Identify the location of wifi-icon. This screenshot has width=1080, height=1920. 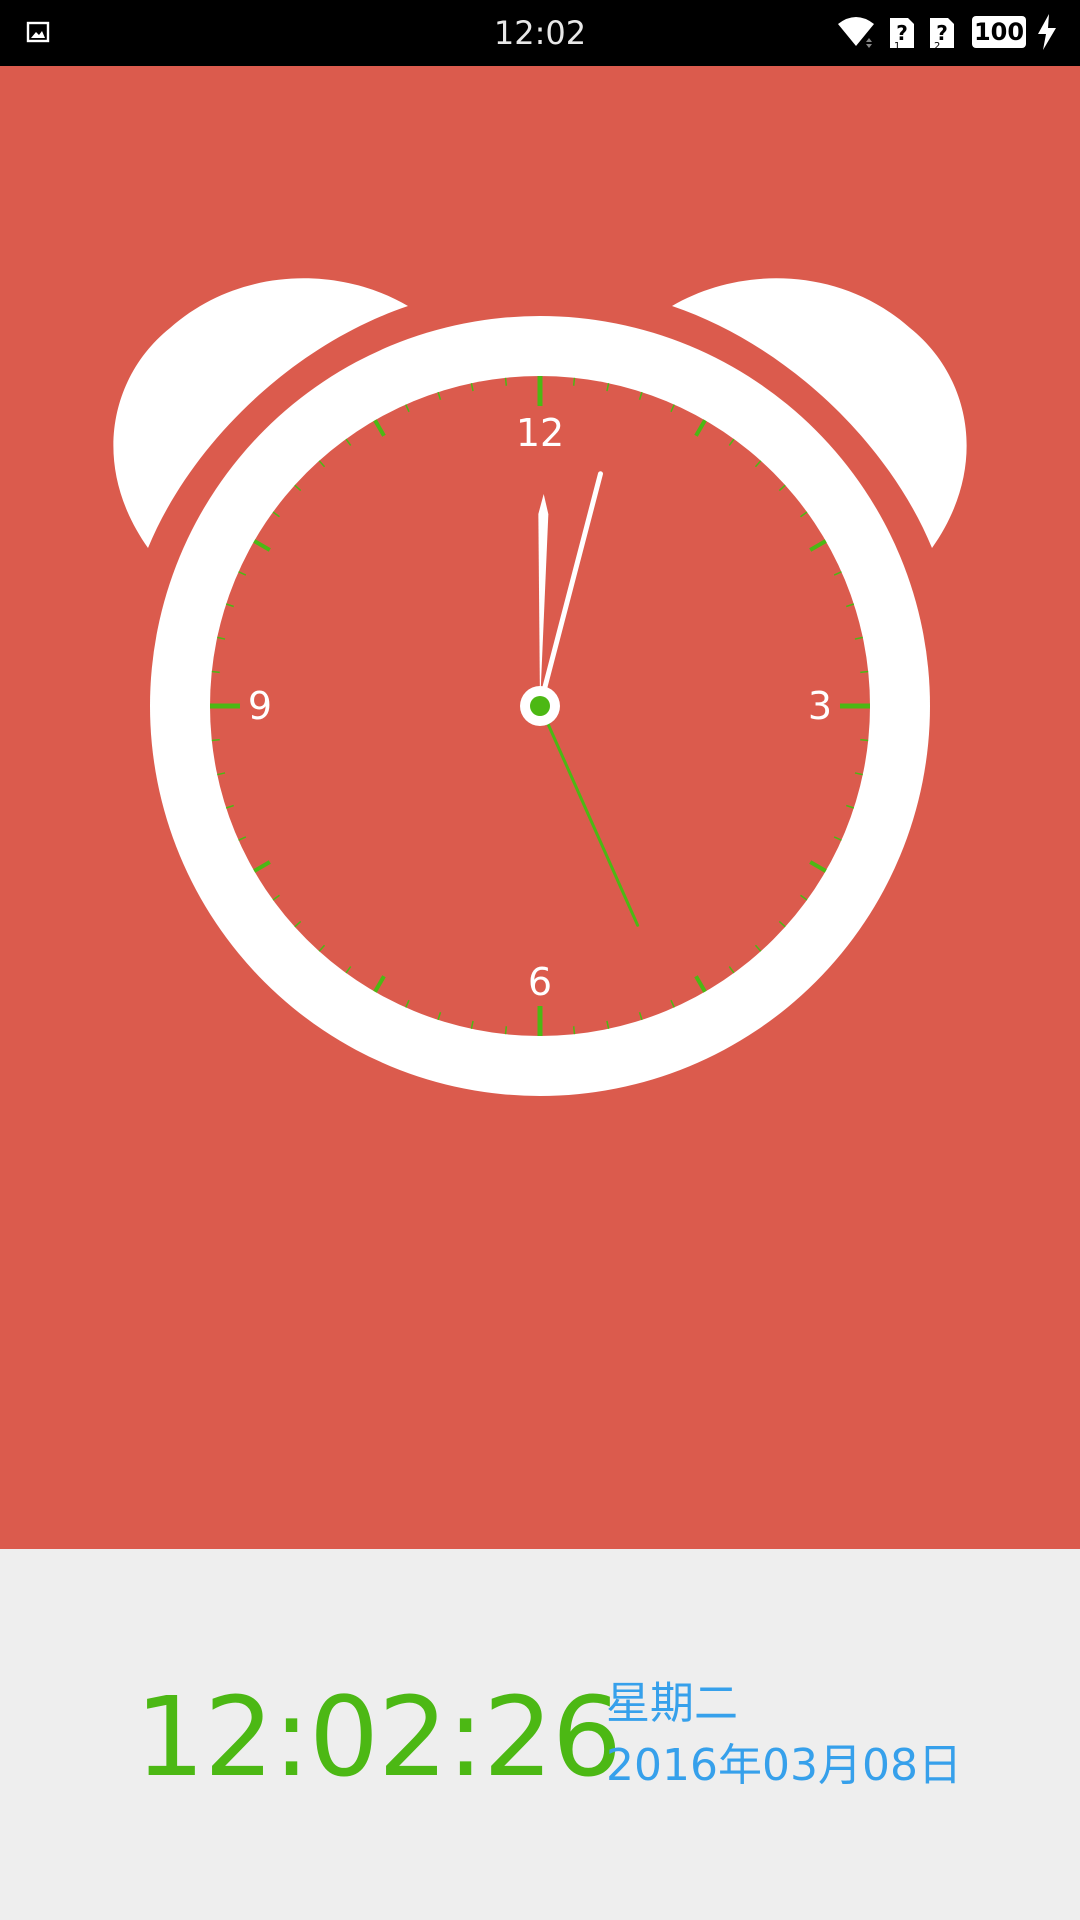
(856, 32).